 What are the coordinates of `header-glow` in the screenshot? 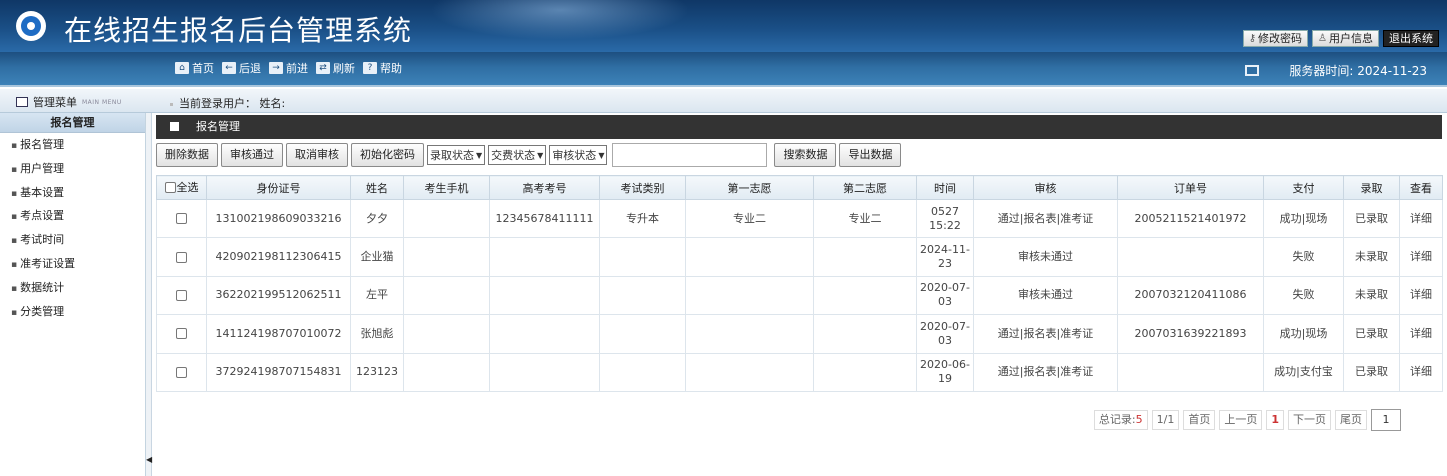 It's located at (560, 20).